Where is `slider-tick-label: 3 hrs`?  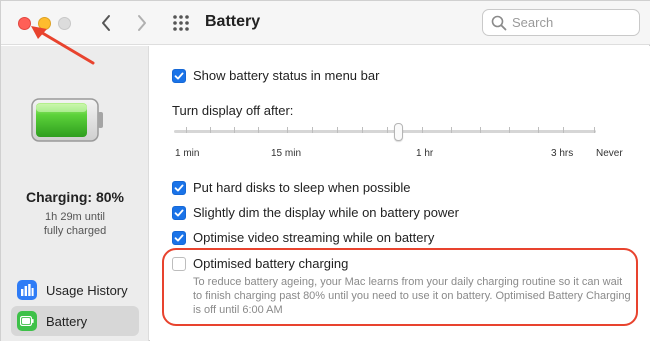
slider-tick-label: 3 hrs is located at coordinates (562, 153).